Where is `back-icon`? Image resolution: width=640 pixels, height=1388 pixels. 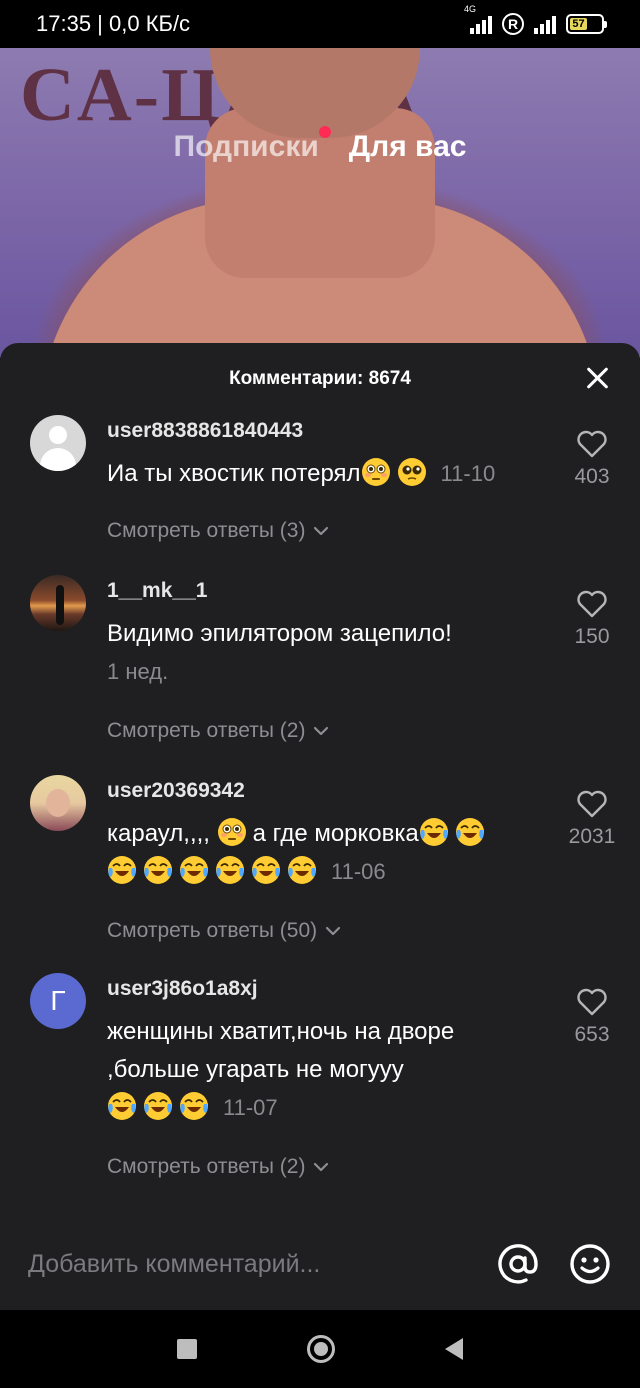
back-icon is located at coordinates (454, 1349).